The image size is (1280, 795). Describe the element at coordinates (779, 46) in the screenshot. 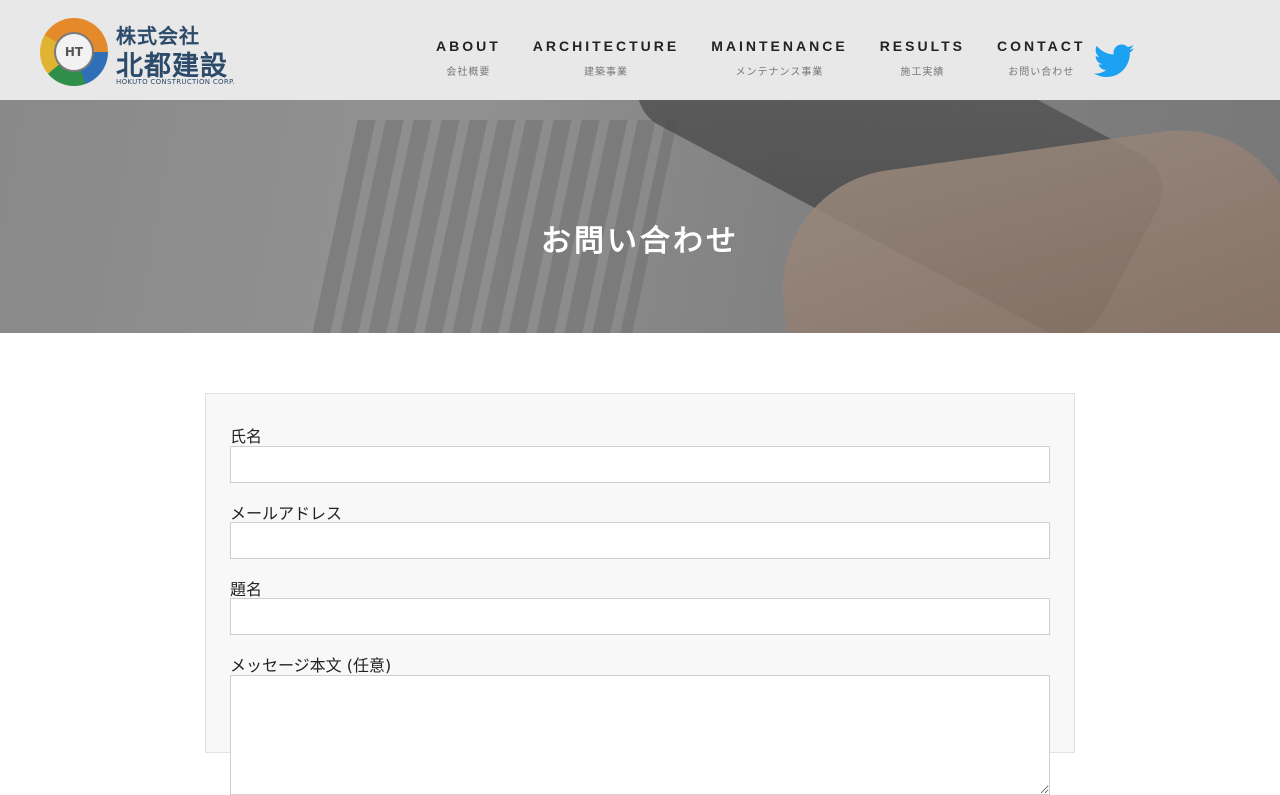

I see `nav-label-en: MAINTENANCE` at that location.